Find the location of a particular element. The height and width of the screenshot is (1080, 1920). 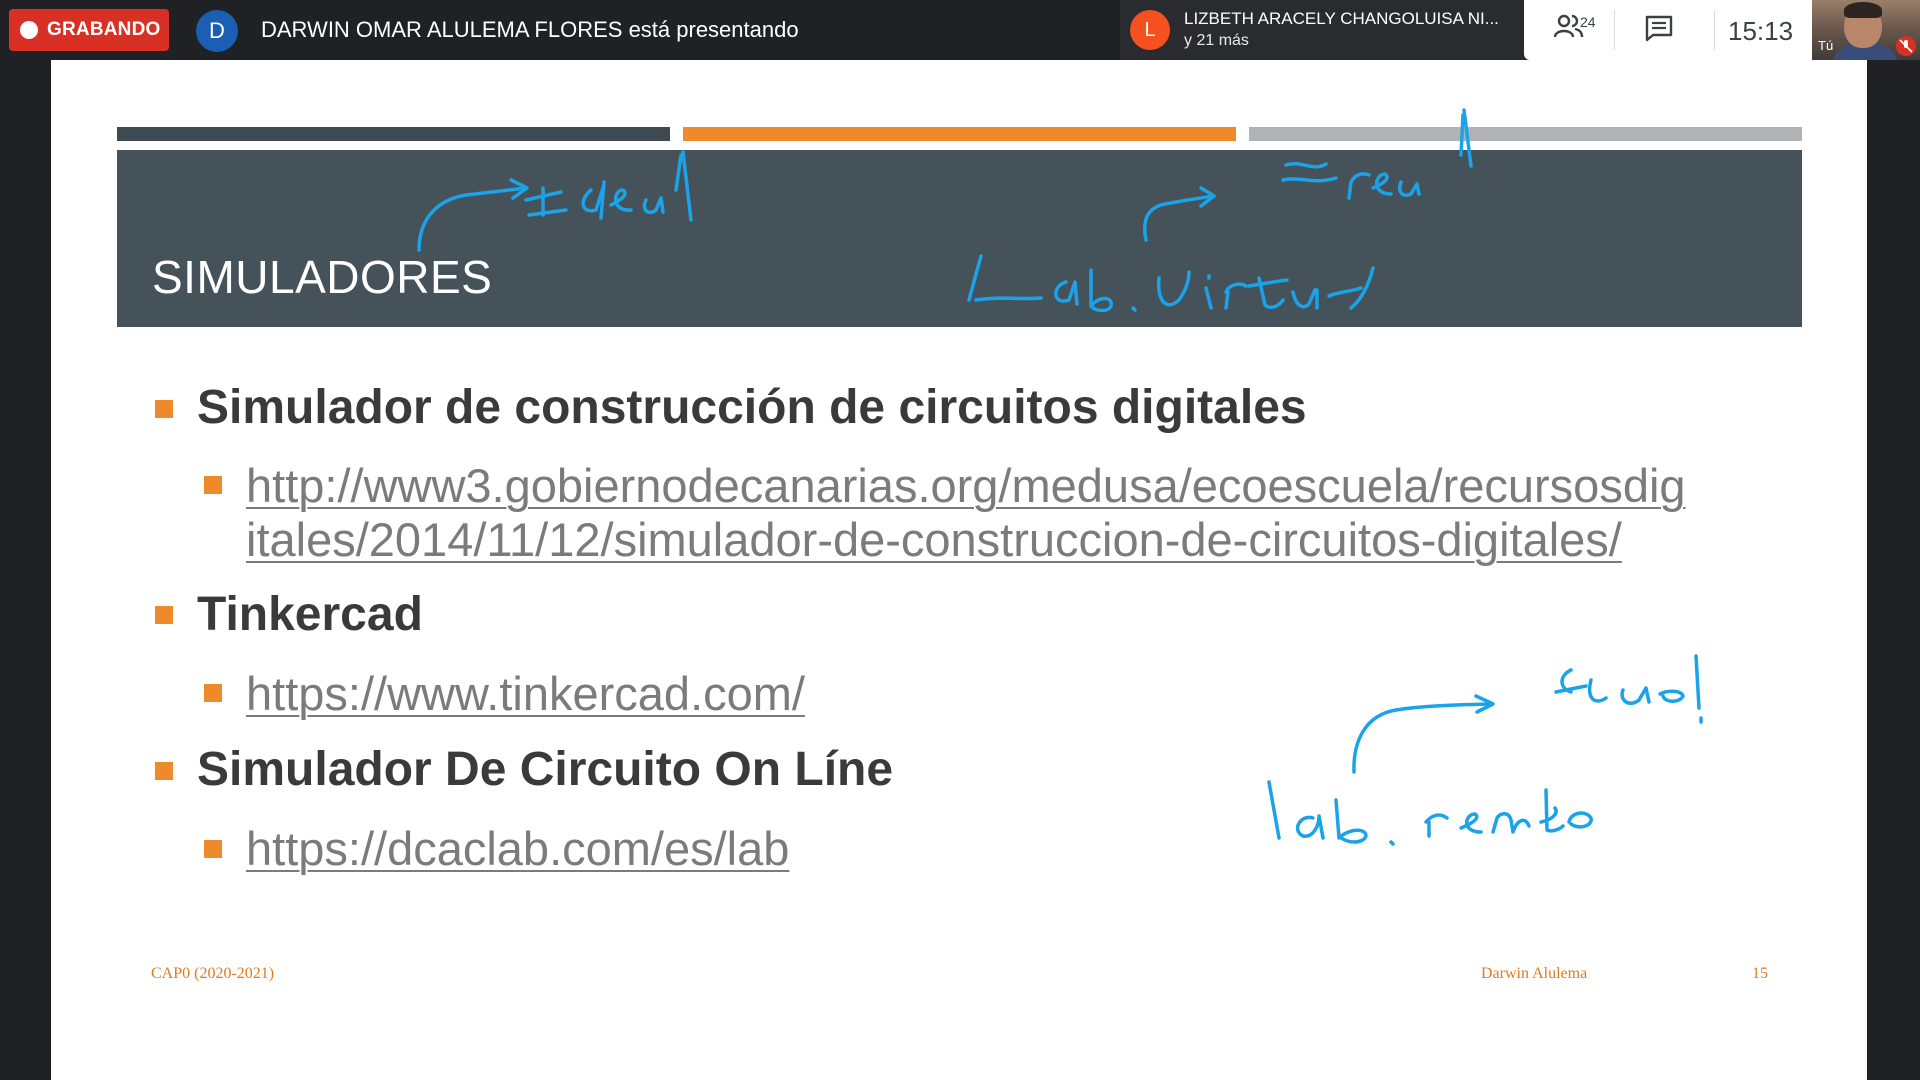

slide-page-number: 15 is located at coordinates (1760, 973).